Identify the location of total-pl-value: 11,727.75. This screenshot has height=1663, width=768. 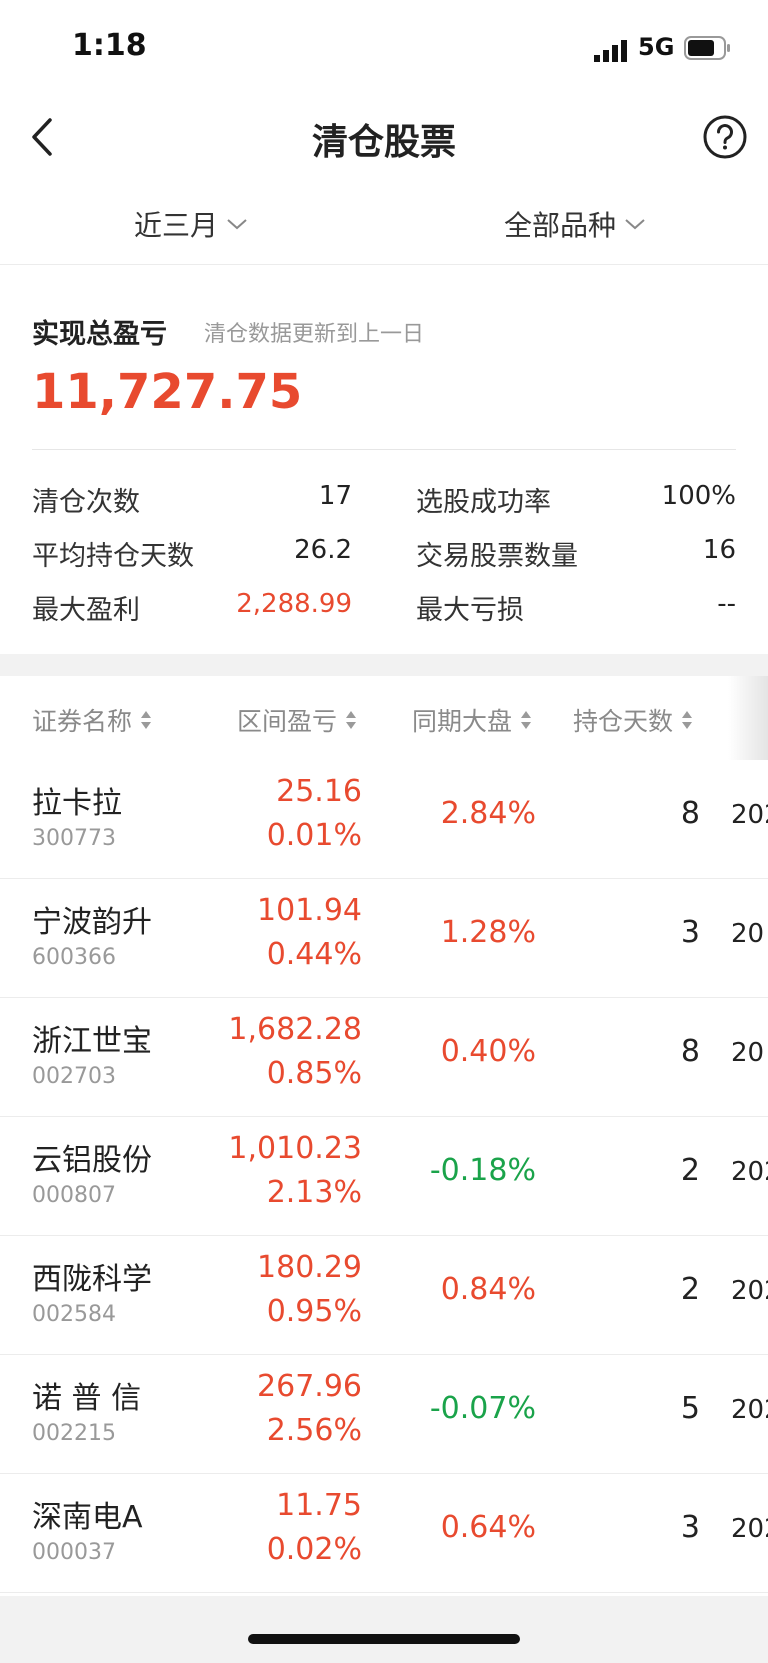
(167, 392).